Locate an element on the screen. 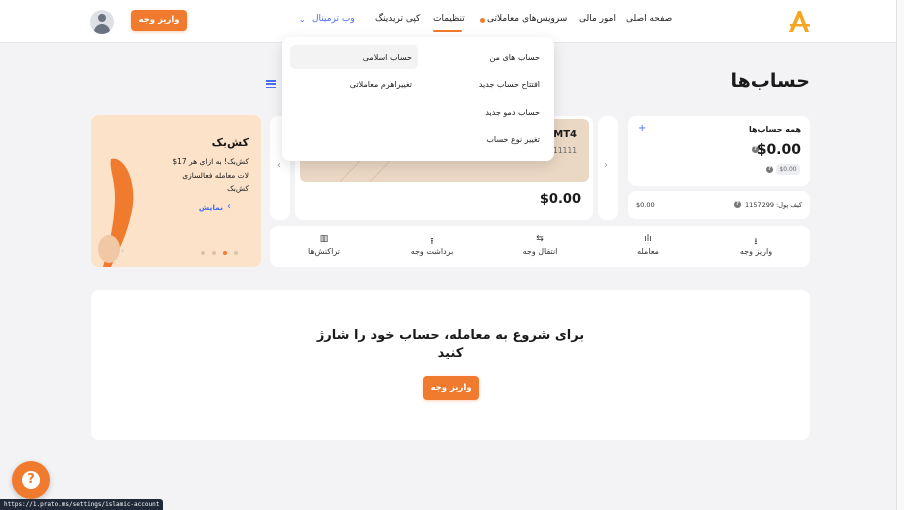 The height and width of the screenshot is (510, 904). menu-item-my-accounts: حساب های من is located at coordinates (515, 57).